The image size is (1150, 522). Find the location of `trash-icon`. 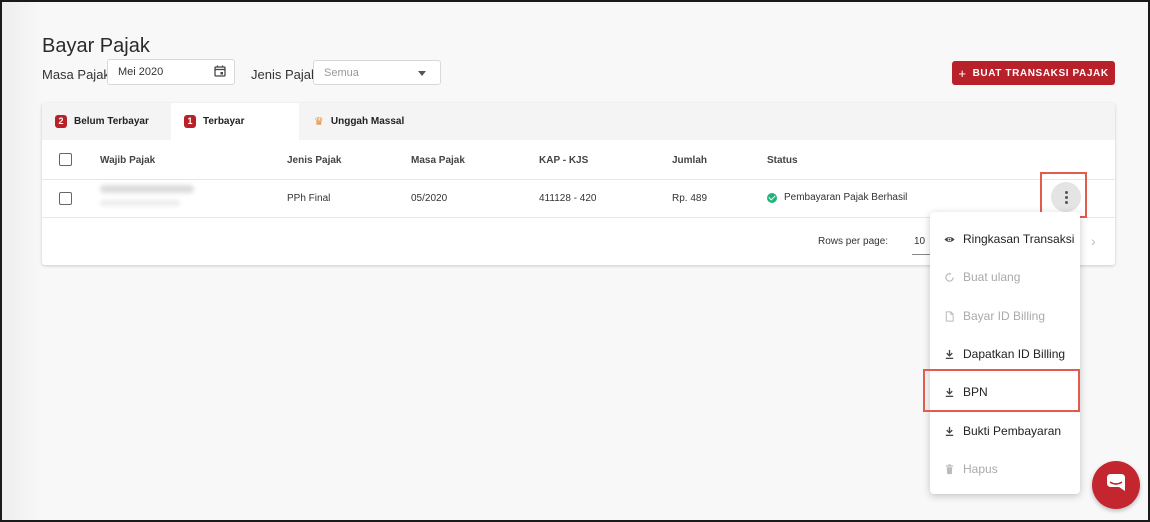

trash-icon is located at coordinates (949, 468).